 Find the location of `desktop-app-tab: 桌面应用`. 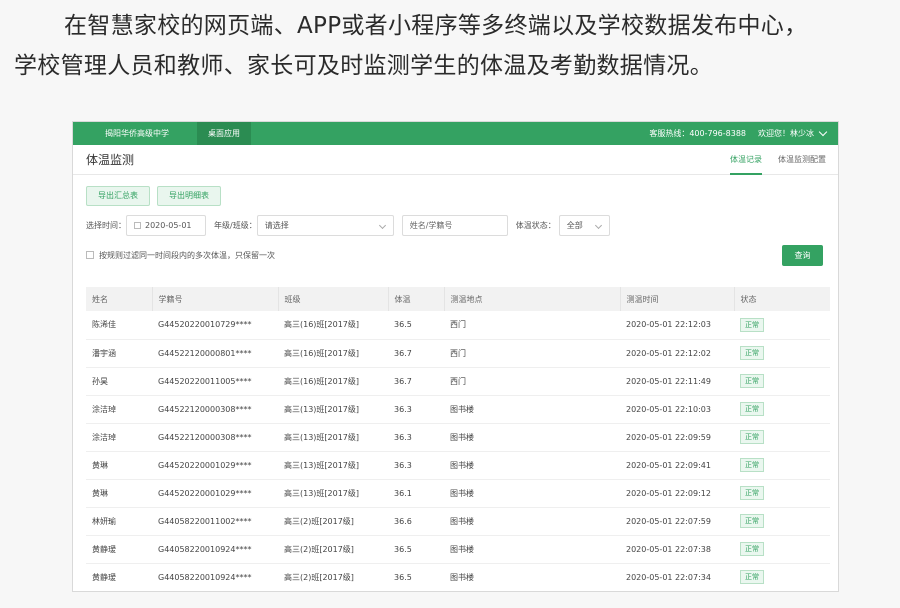

desktop-app-tab: 桌面应用 is located at coordinates (224, 133).